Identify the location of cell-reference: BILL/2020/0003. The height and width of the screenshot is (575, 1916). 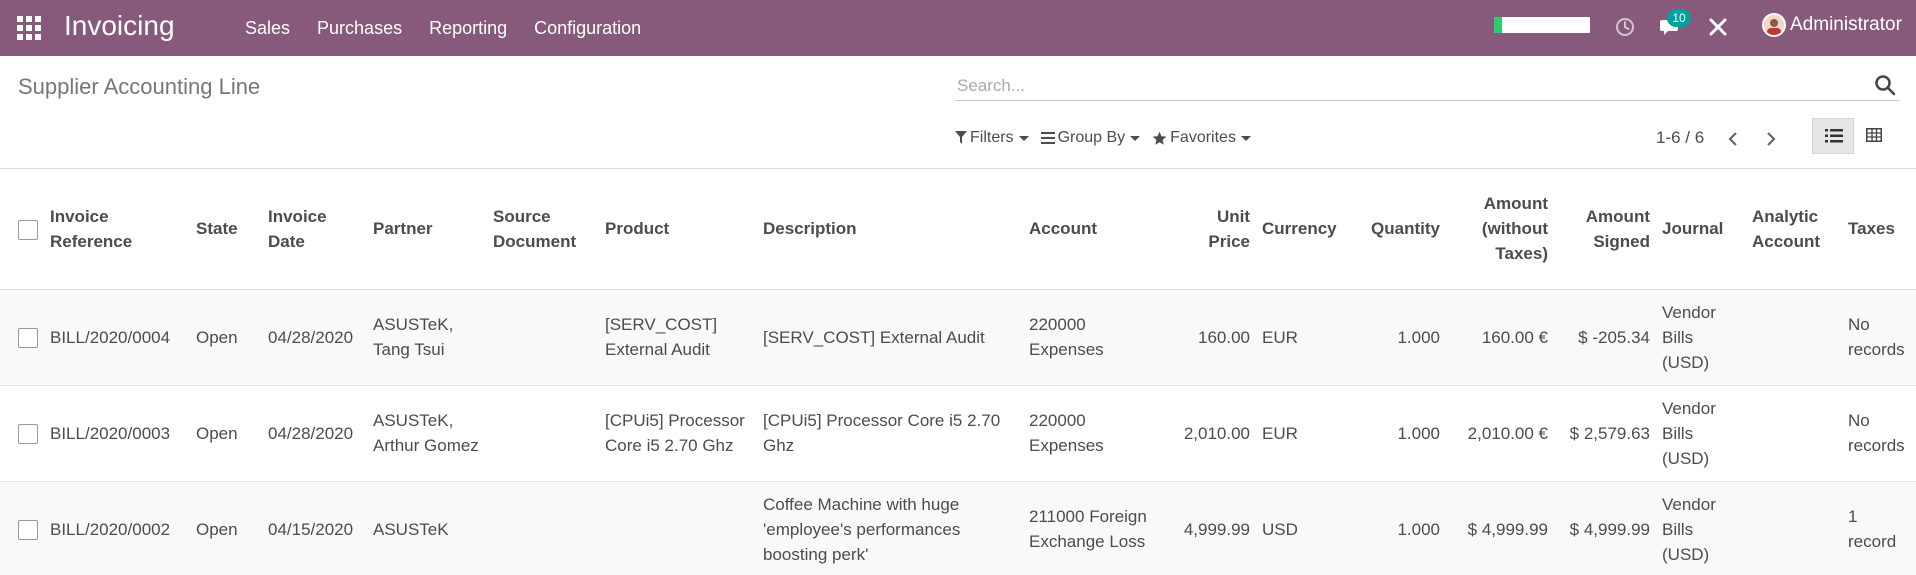
(110, 433).